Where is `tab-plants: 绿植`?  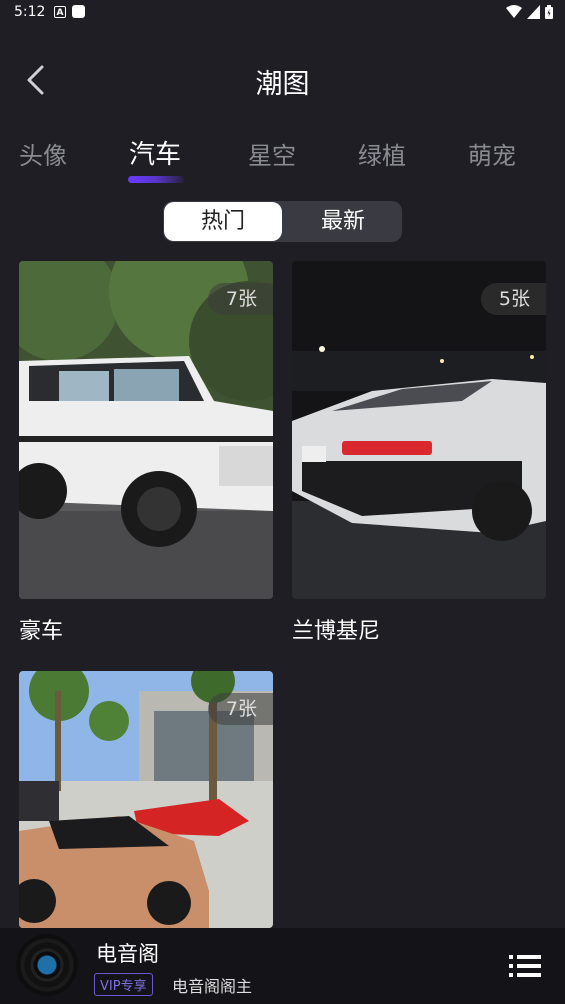
tab-plants: 绿植 is located at coordinates (382, 153).